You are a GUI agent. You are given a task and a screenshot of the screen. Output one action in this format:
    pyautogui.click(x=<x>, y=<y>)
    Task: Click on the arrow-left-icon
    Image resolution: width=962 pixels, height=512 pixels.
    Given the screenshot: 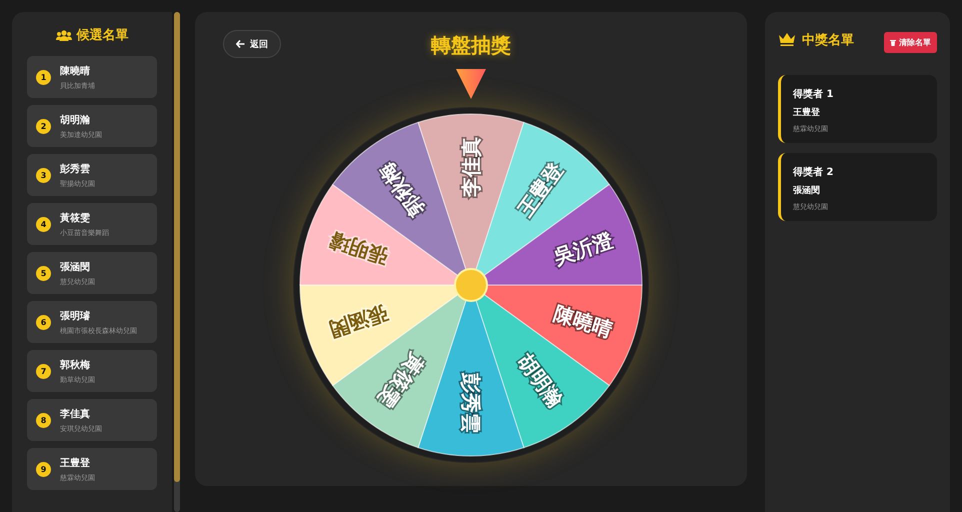 What is the action you would take?
    pyautogui.click(x=240, y=44)
    